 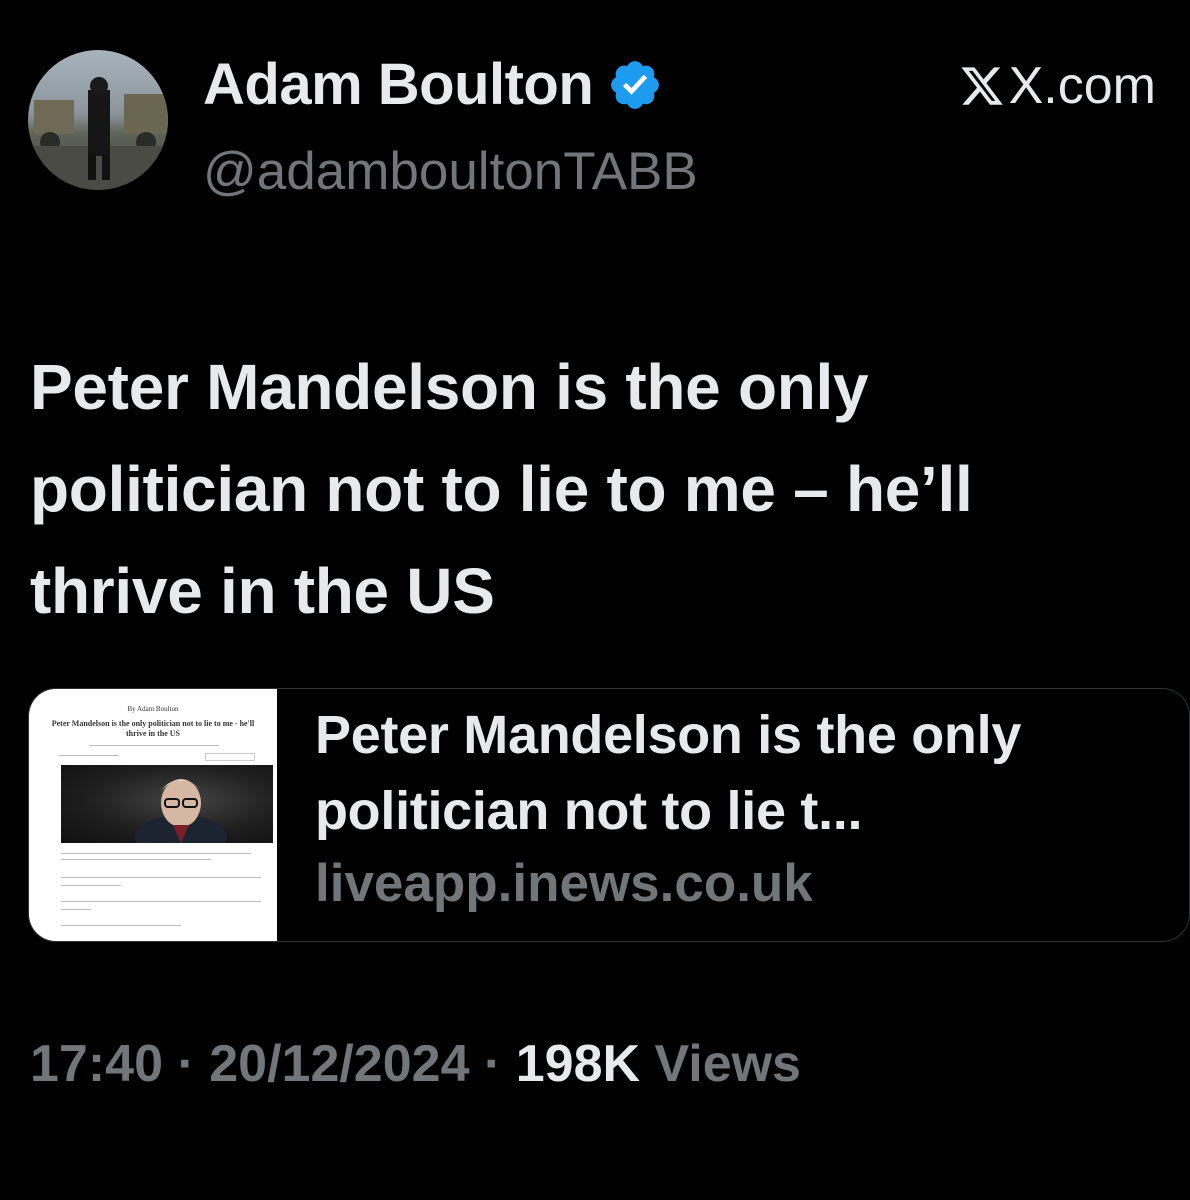 I want to click on thumbnail-photo, so click(x=167, y=812).